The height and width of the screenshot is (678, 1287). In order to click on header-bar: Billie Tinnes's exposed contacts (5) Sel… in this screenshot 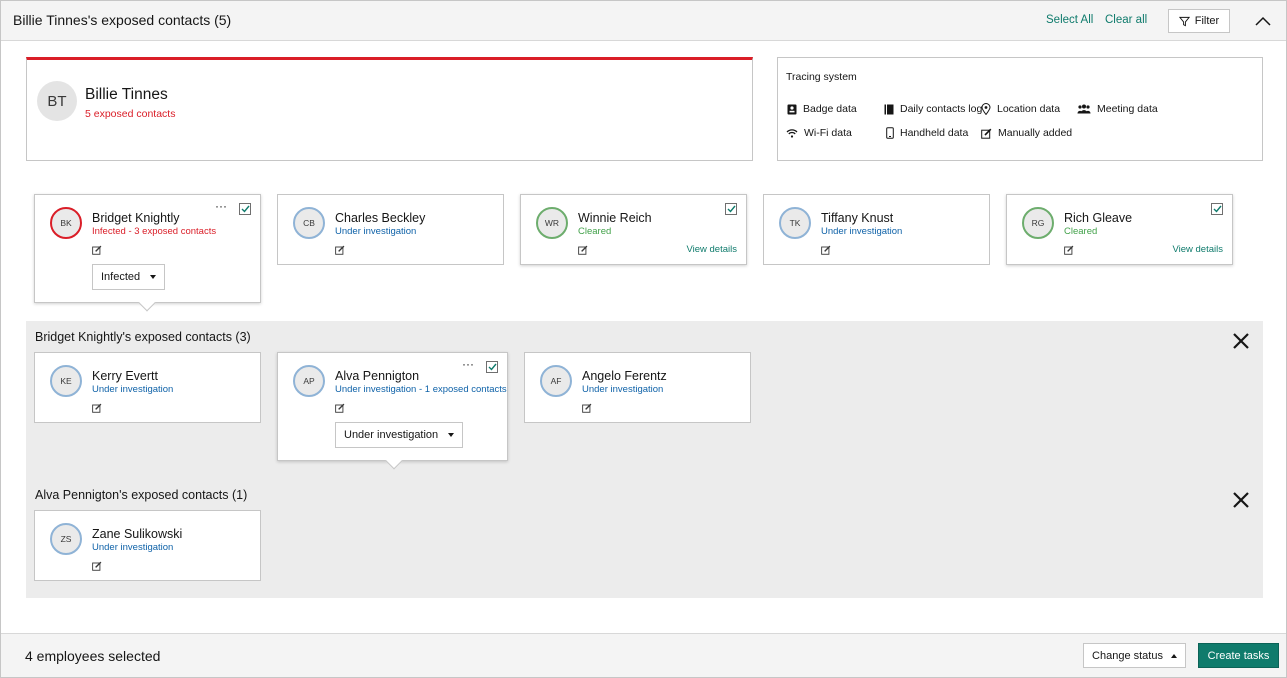, I will do `click(643, 21)`.